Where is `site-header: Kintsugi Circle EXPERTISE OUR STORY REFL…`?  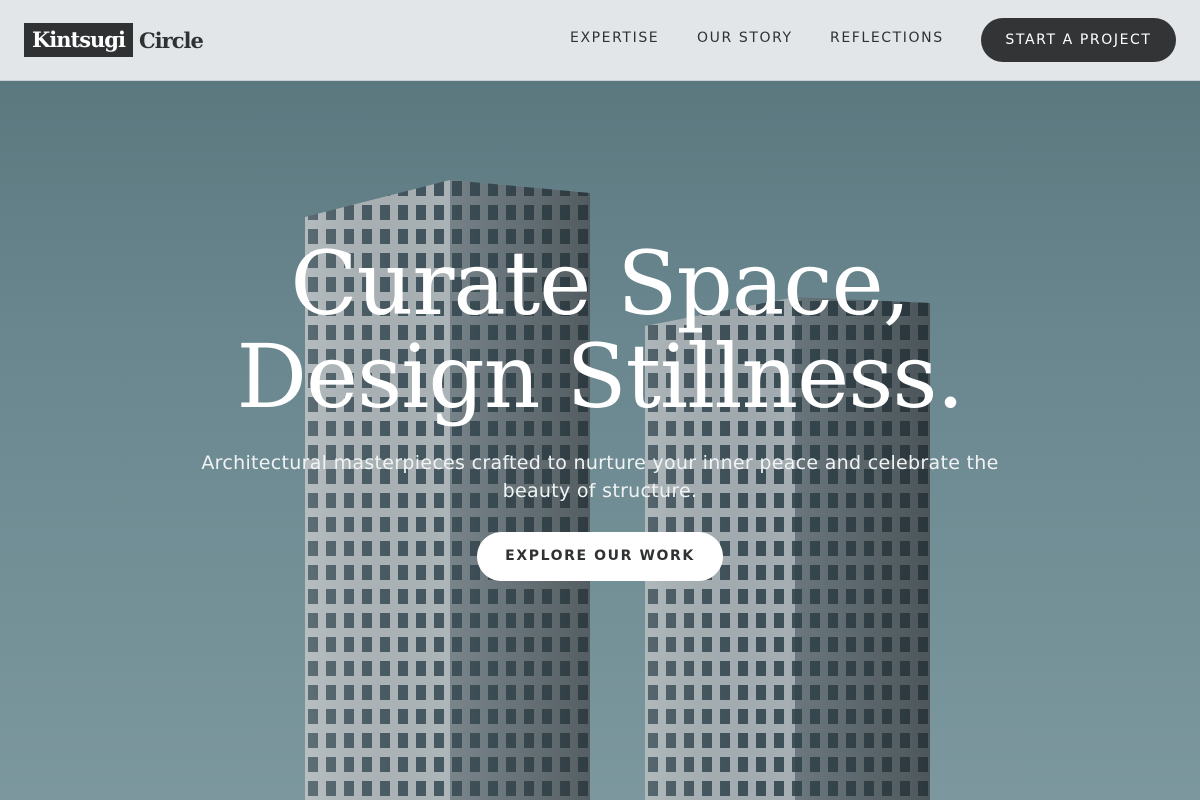 site-header: Kintsugi Circle EXPERTISE OUR STORY REFL… is located at coordinates (600, 40).